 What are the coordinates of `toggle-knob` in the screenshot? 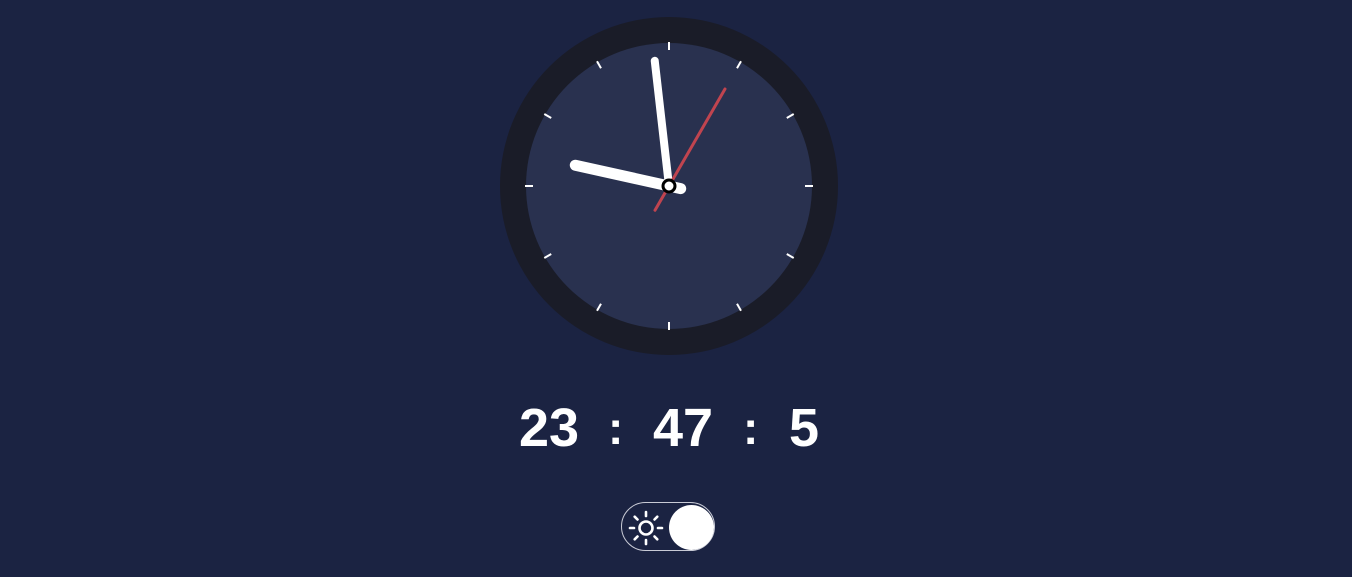 It's located at (691, 527).